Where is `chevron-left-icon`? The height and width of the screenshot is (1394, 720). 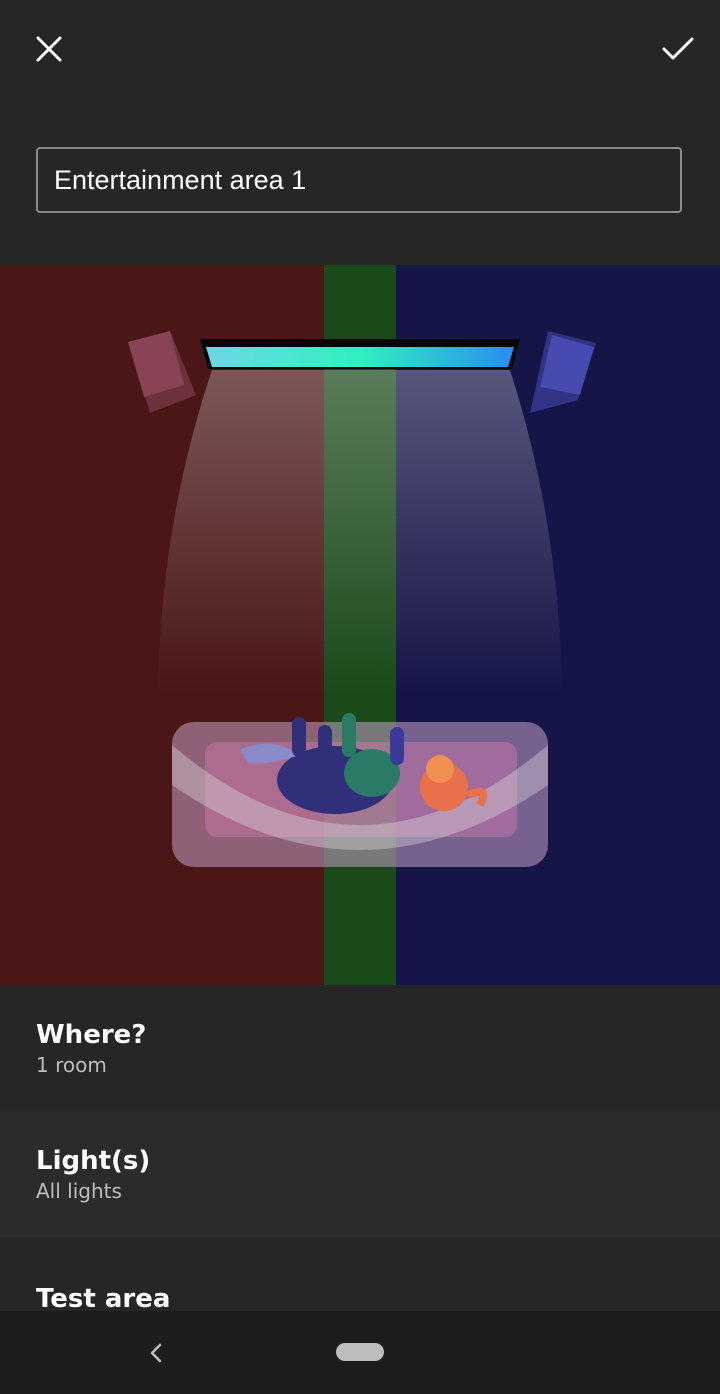 chevron-left-icon is located at coordinates (156, 1353).